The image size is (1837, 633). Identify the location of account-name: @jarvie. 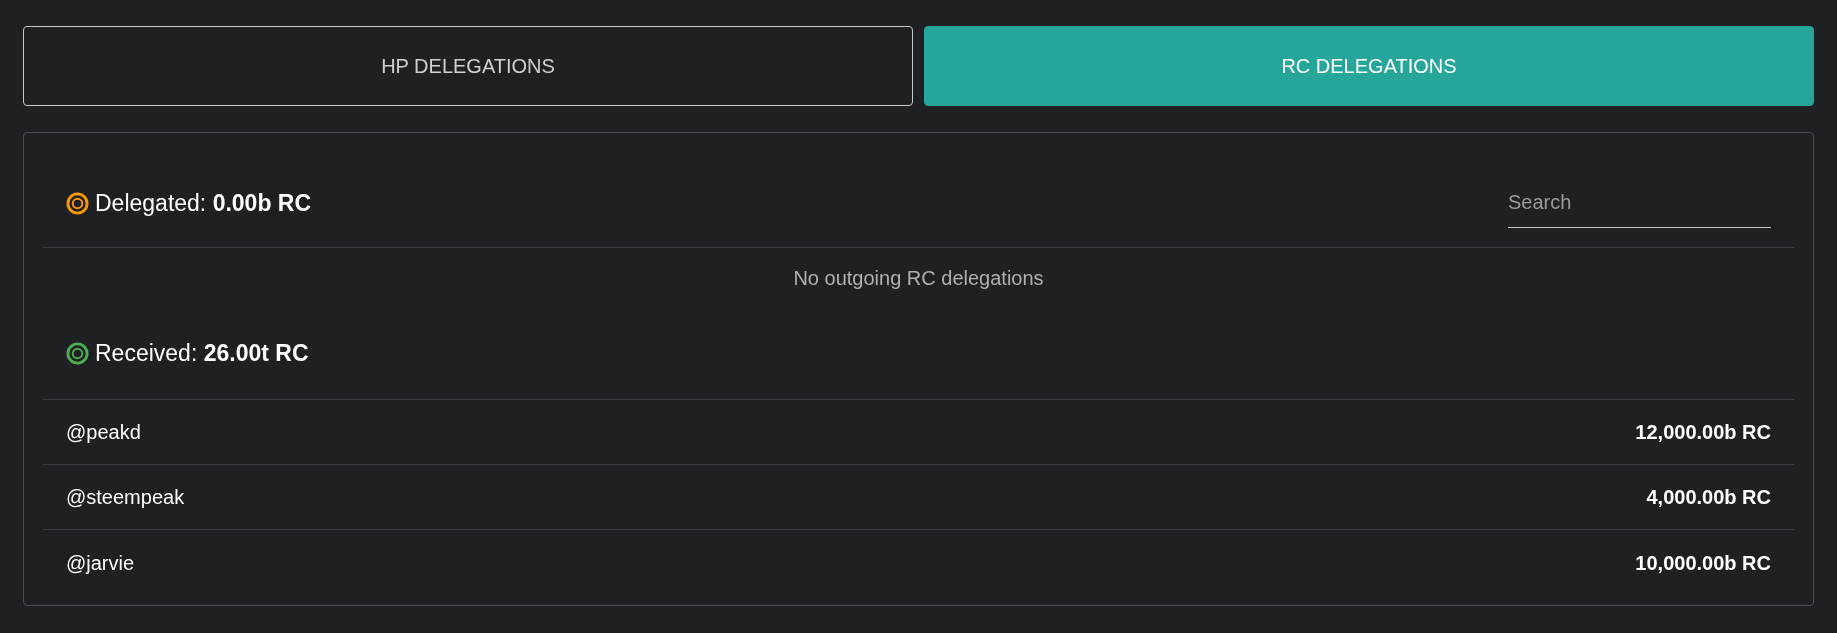
(100, 563).